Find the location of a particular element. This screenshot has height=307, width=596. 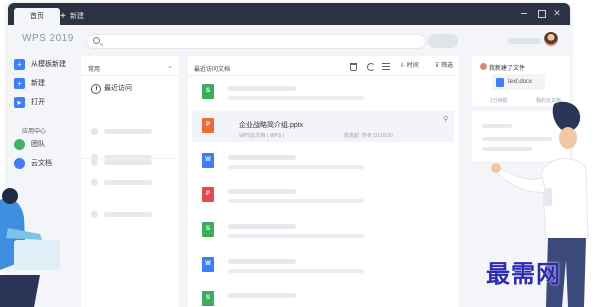

clock-icon is located at coordinates (96, 89).